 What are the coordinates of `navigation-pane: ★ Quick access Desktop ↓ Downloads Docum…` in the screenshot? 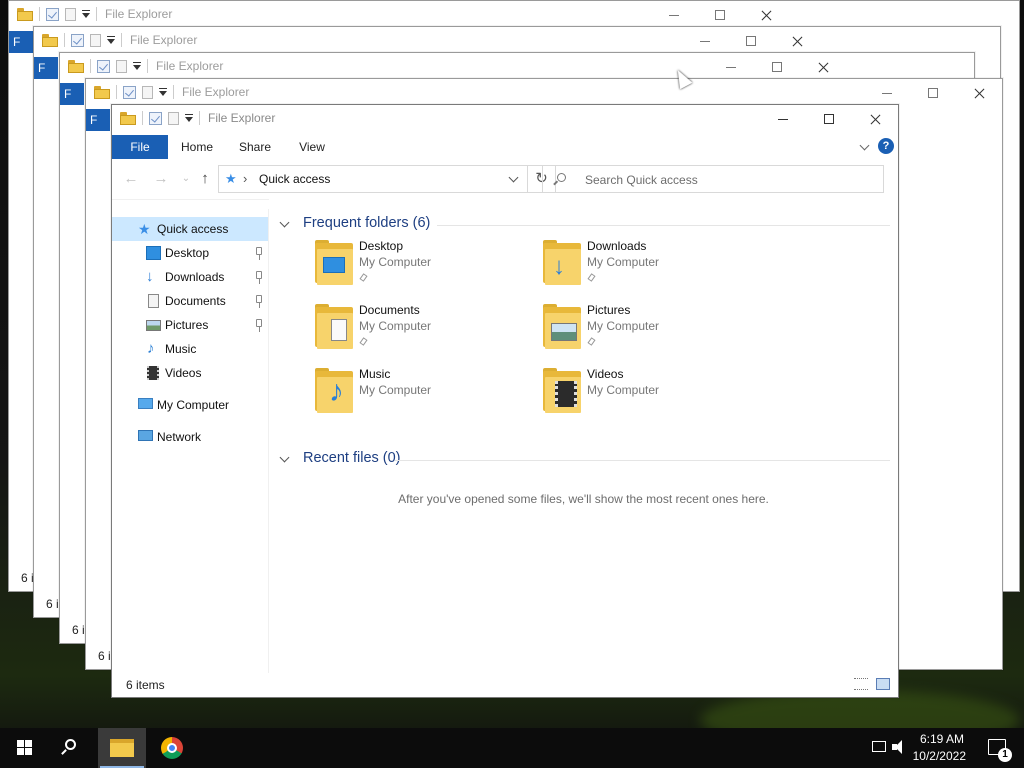 It's located at (190, 441).